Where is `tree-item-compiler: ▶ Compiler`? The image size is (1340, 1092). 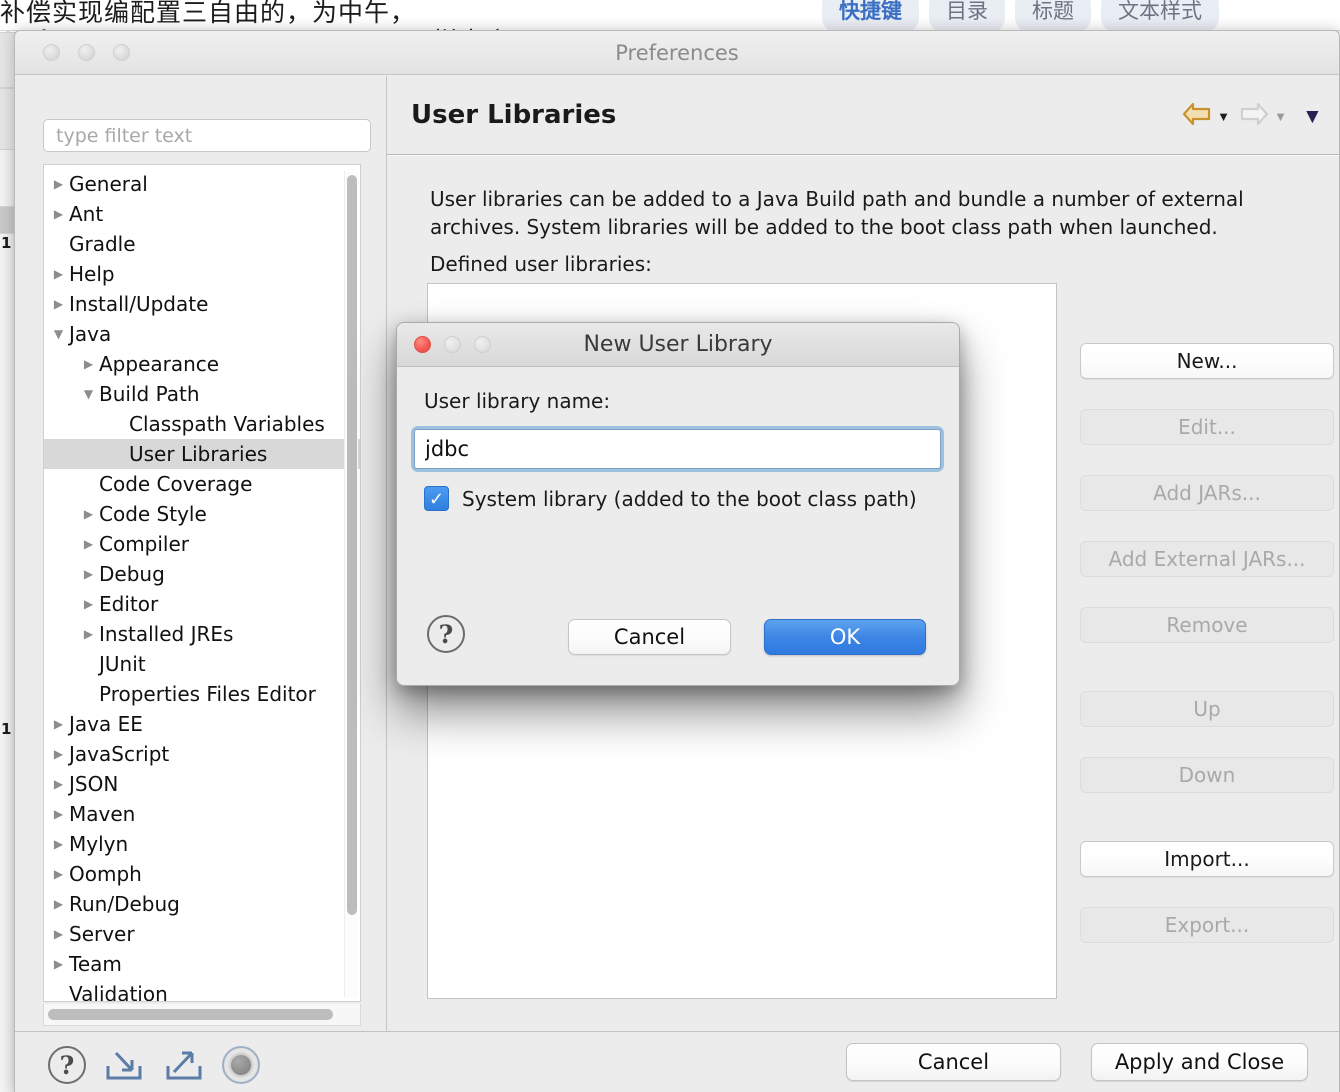
tree-item-compiler: ▶ Compiler is located at coordinates (202, 544).